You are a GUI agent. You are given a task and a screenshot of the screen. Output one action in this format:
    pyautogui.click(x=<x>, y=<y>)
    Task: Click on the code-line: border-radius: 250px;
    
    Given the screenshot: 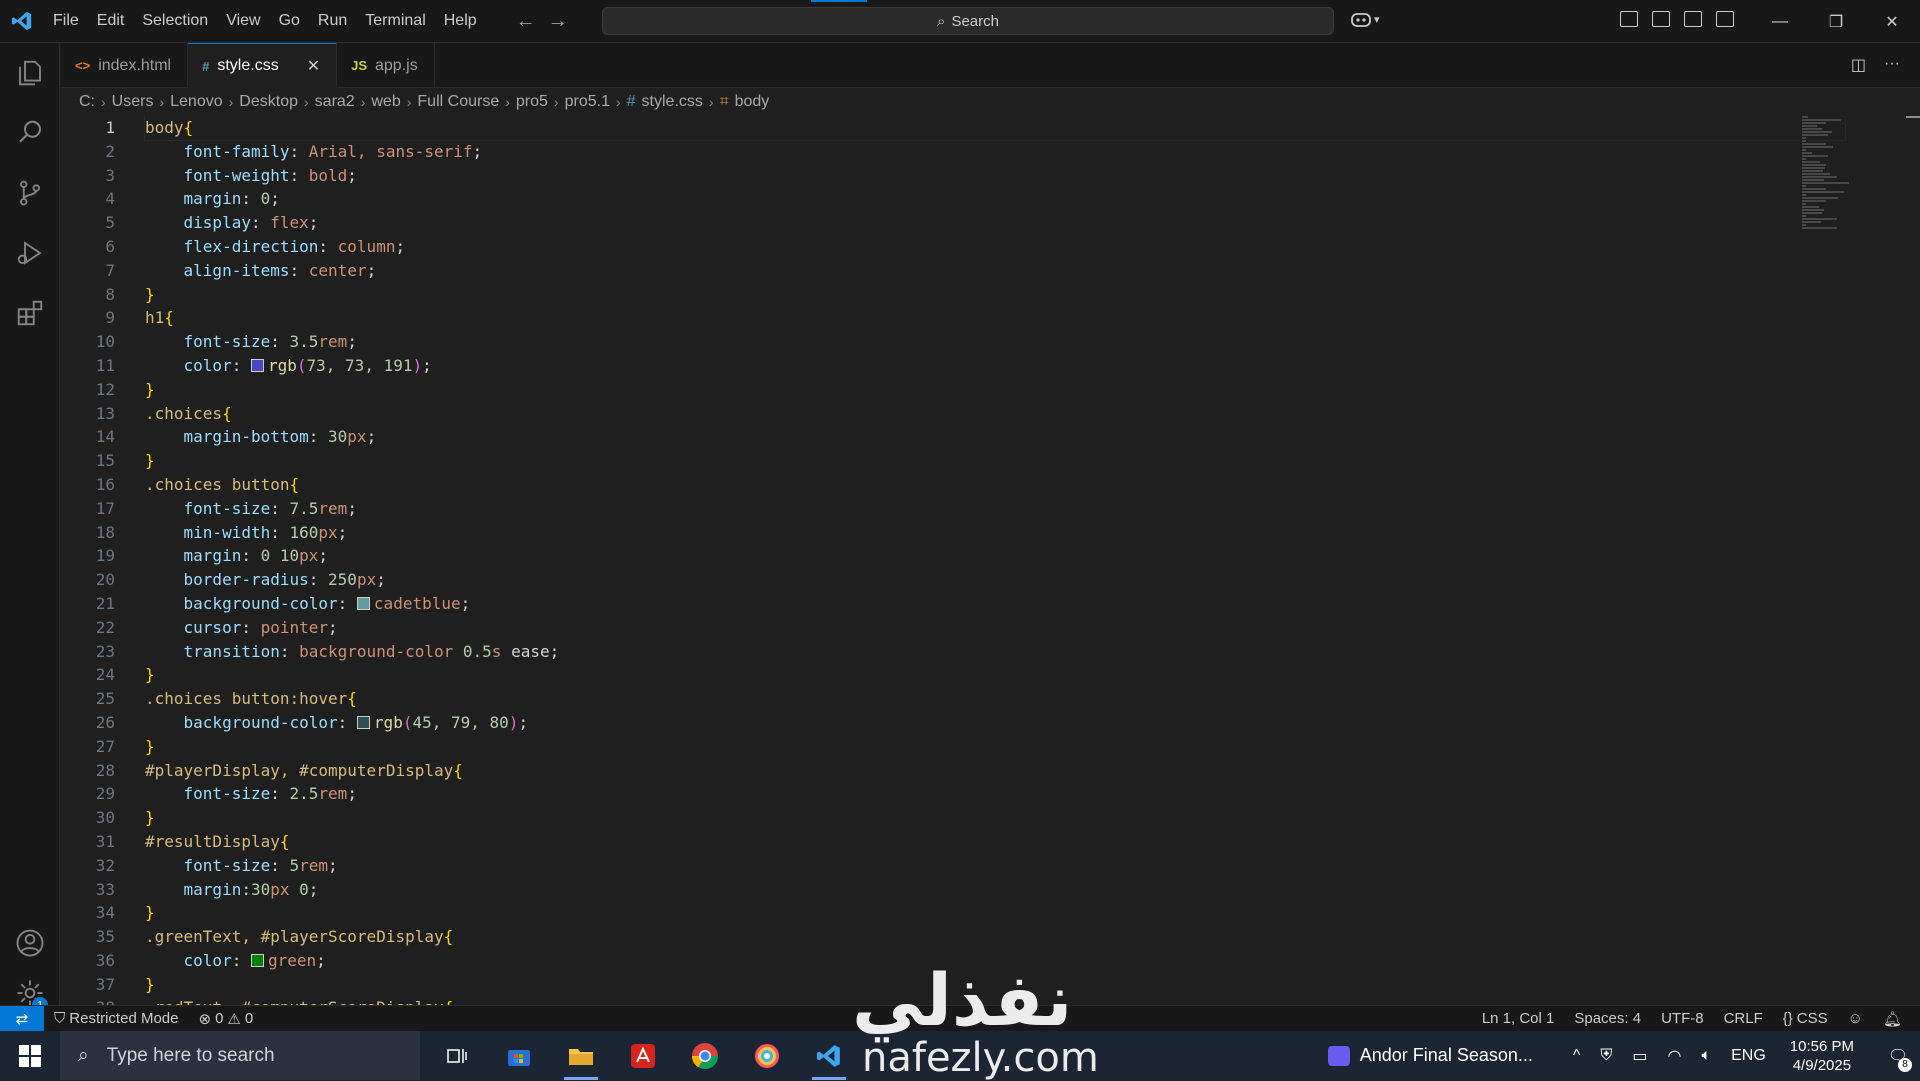 What is the action you would take?
    pyautogui.click(x=995, y=580)
    